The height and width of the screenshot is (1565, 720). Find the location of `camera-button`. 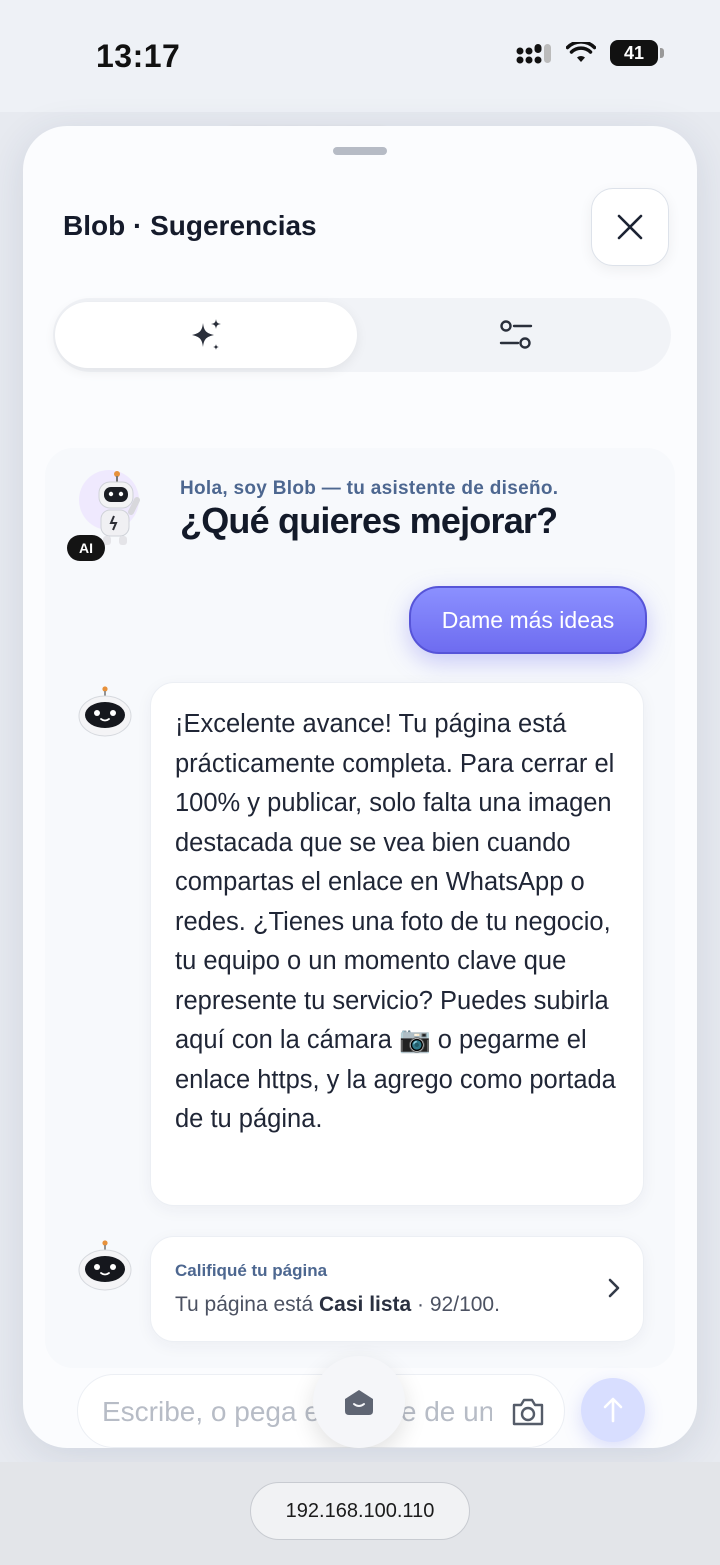

camera-button is located at coordinates (528, 1412).